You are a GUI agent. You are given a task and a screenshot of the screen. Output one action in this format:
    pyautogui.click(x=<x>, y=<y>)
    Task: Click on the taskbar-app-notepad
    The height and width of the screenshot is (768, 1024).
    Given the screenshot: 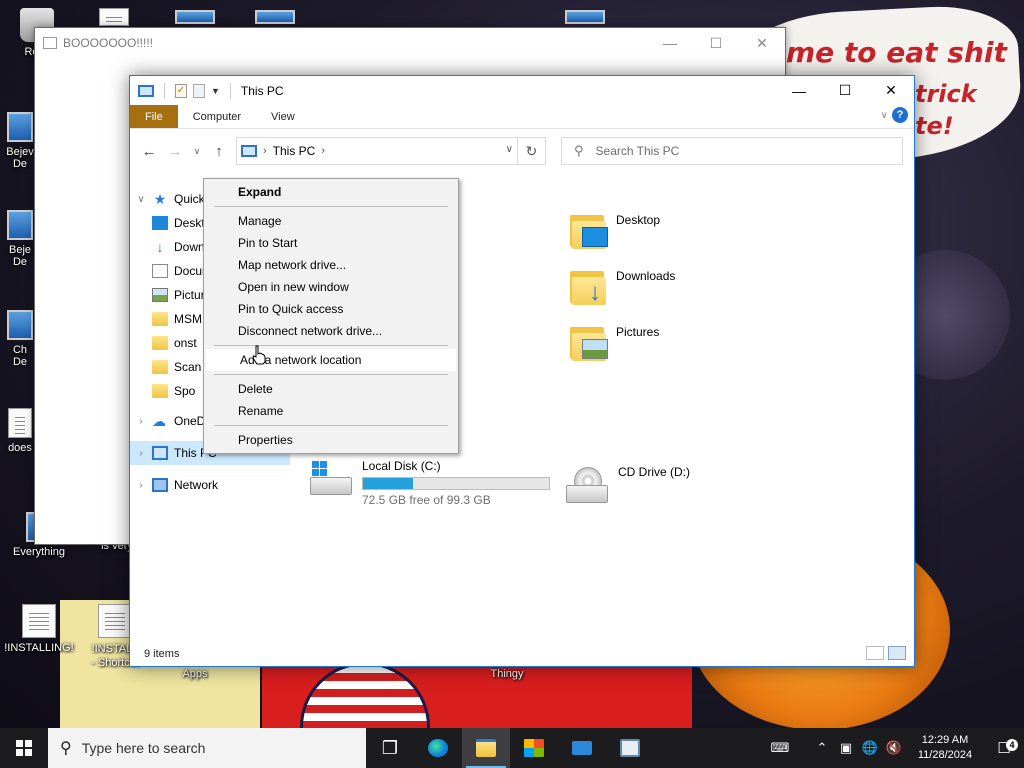 What is the action you would take?
    pyautogui.click(x=630, y=748)
    